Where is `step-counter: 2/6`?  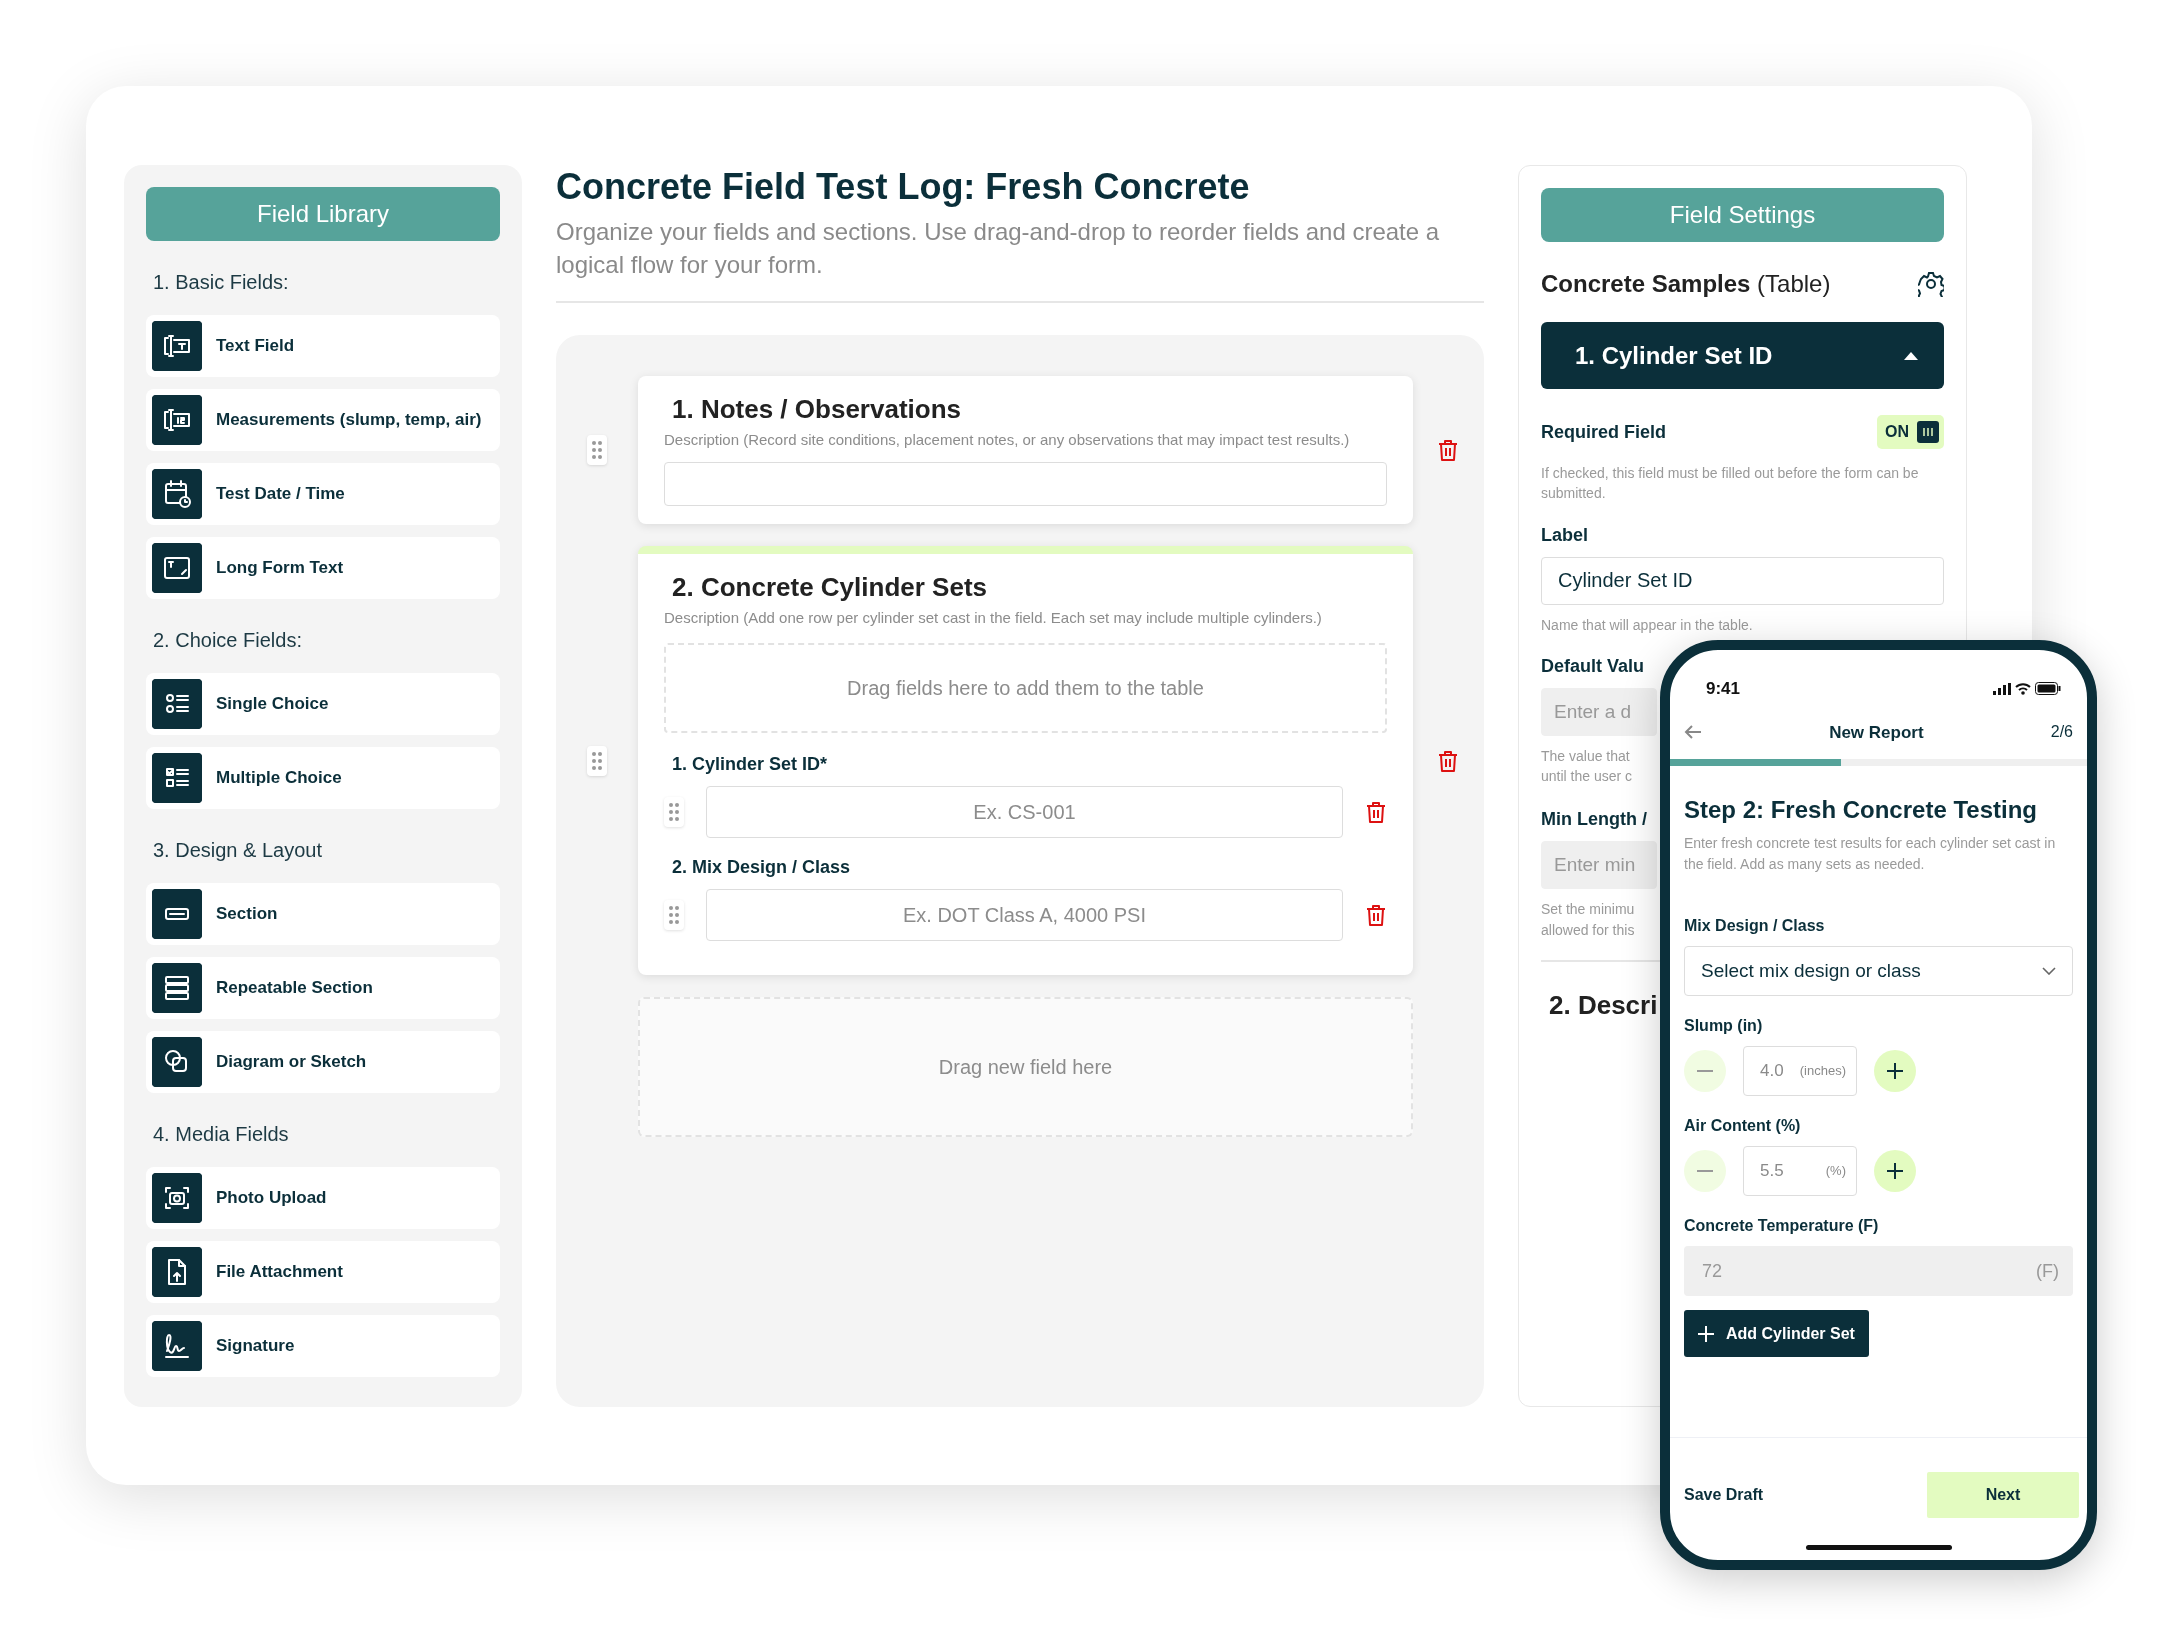 step-counter: 2/6 is located at coordinates (2061, 732).